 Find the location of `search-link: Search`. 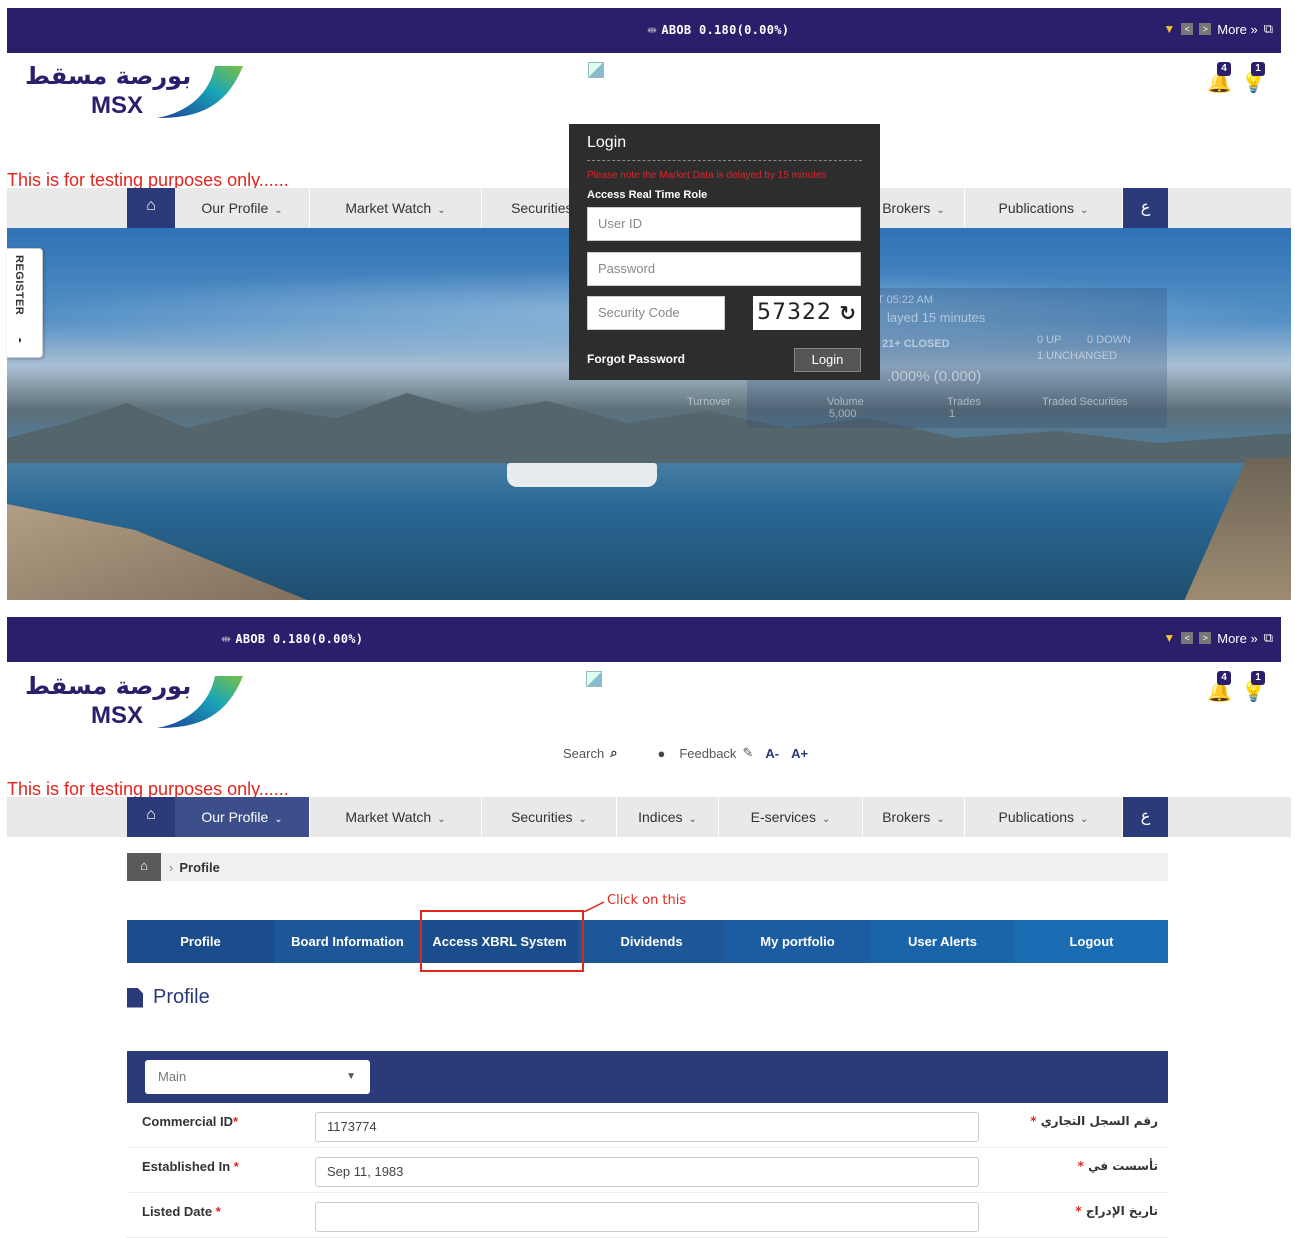

search-link: Search is located at coordinates (583, 753).